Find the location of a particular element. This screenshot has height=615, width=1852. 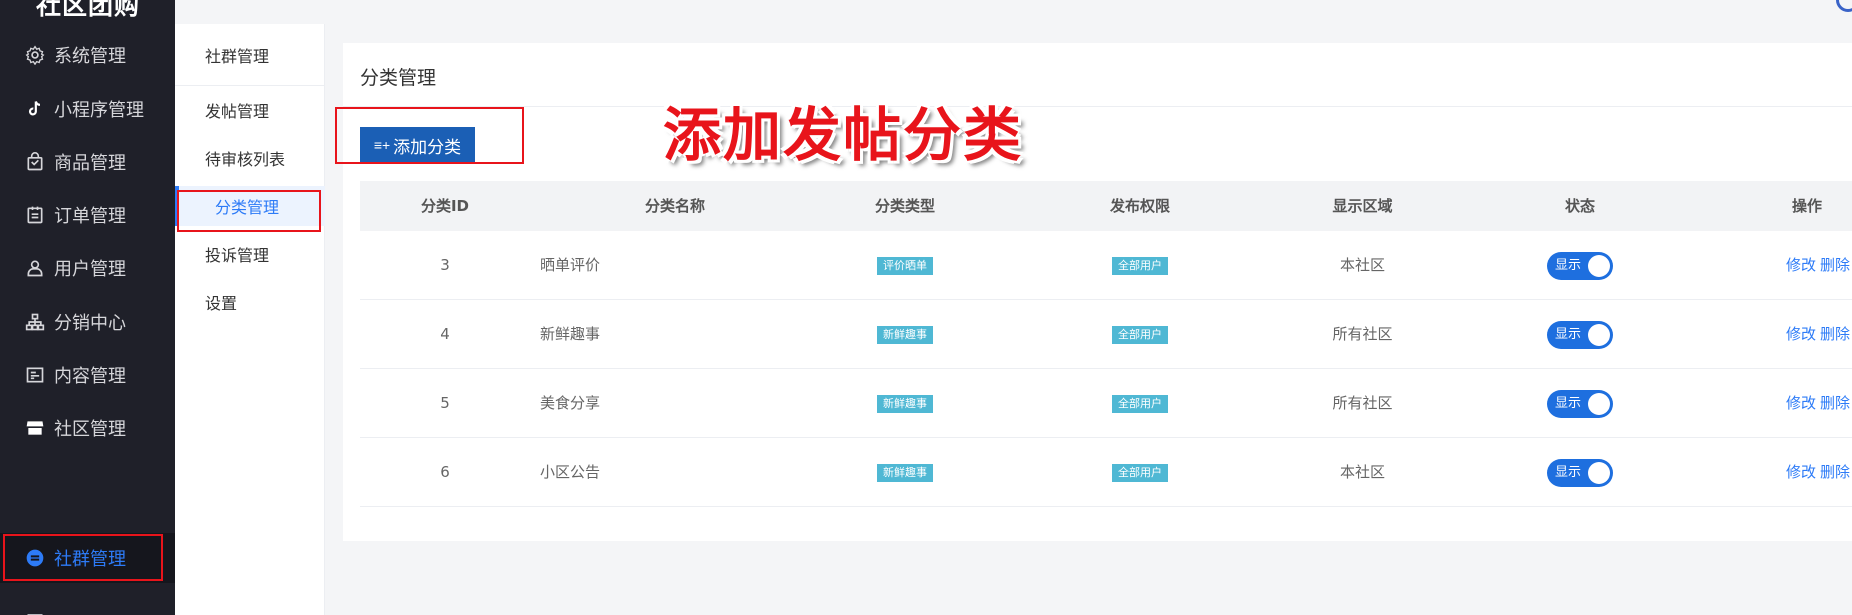

cell-name: 小区公告 is located at coordinates (570, 472).